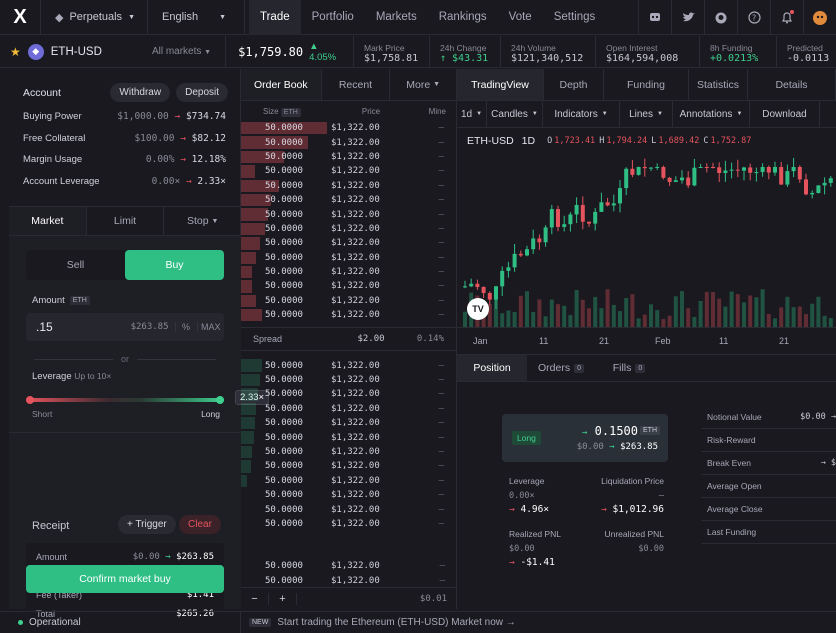 The image size is (836, 633). I want to click on chart-tab-statistics: Statistics, so click(718, 84).